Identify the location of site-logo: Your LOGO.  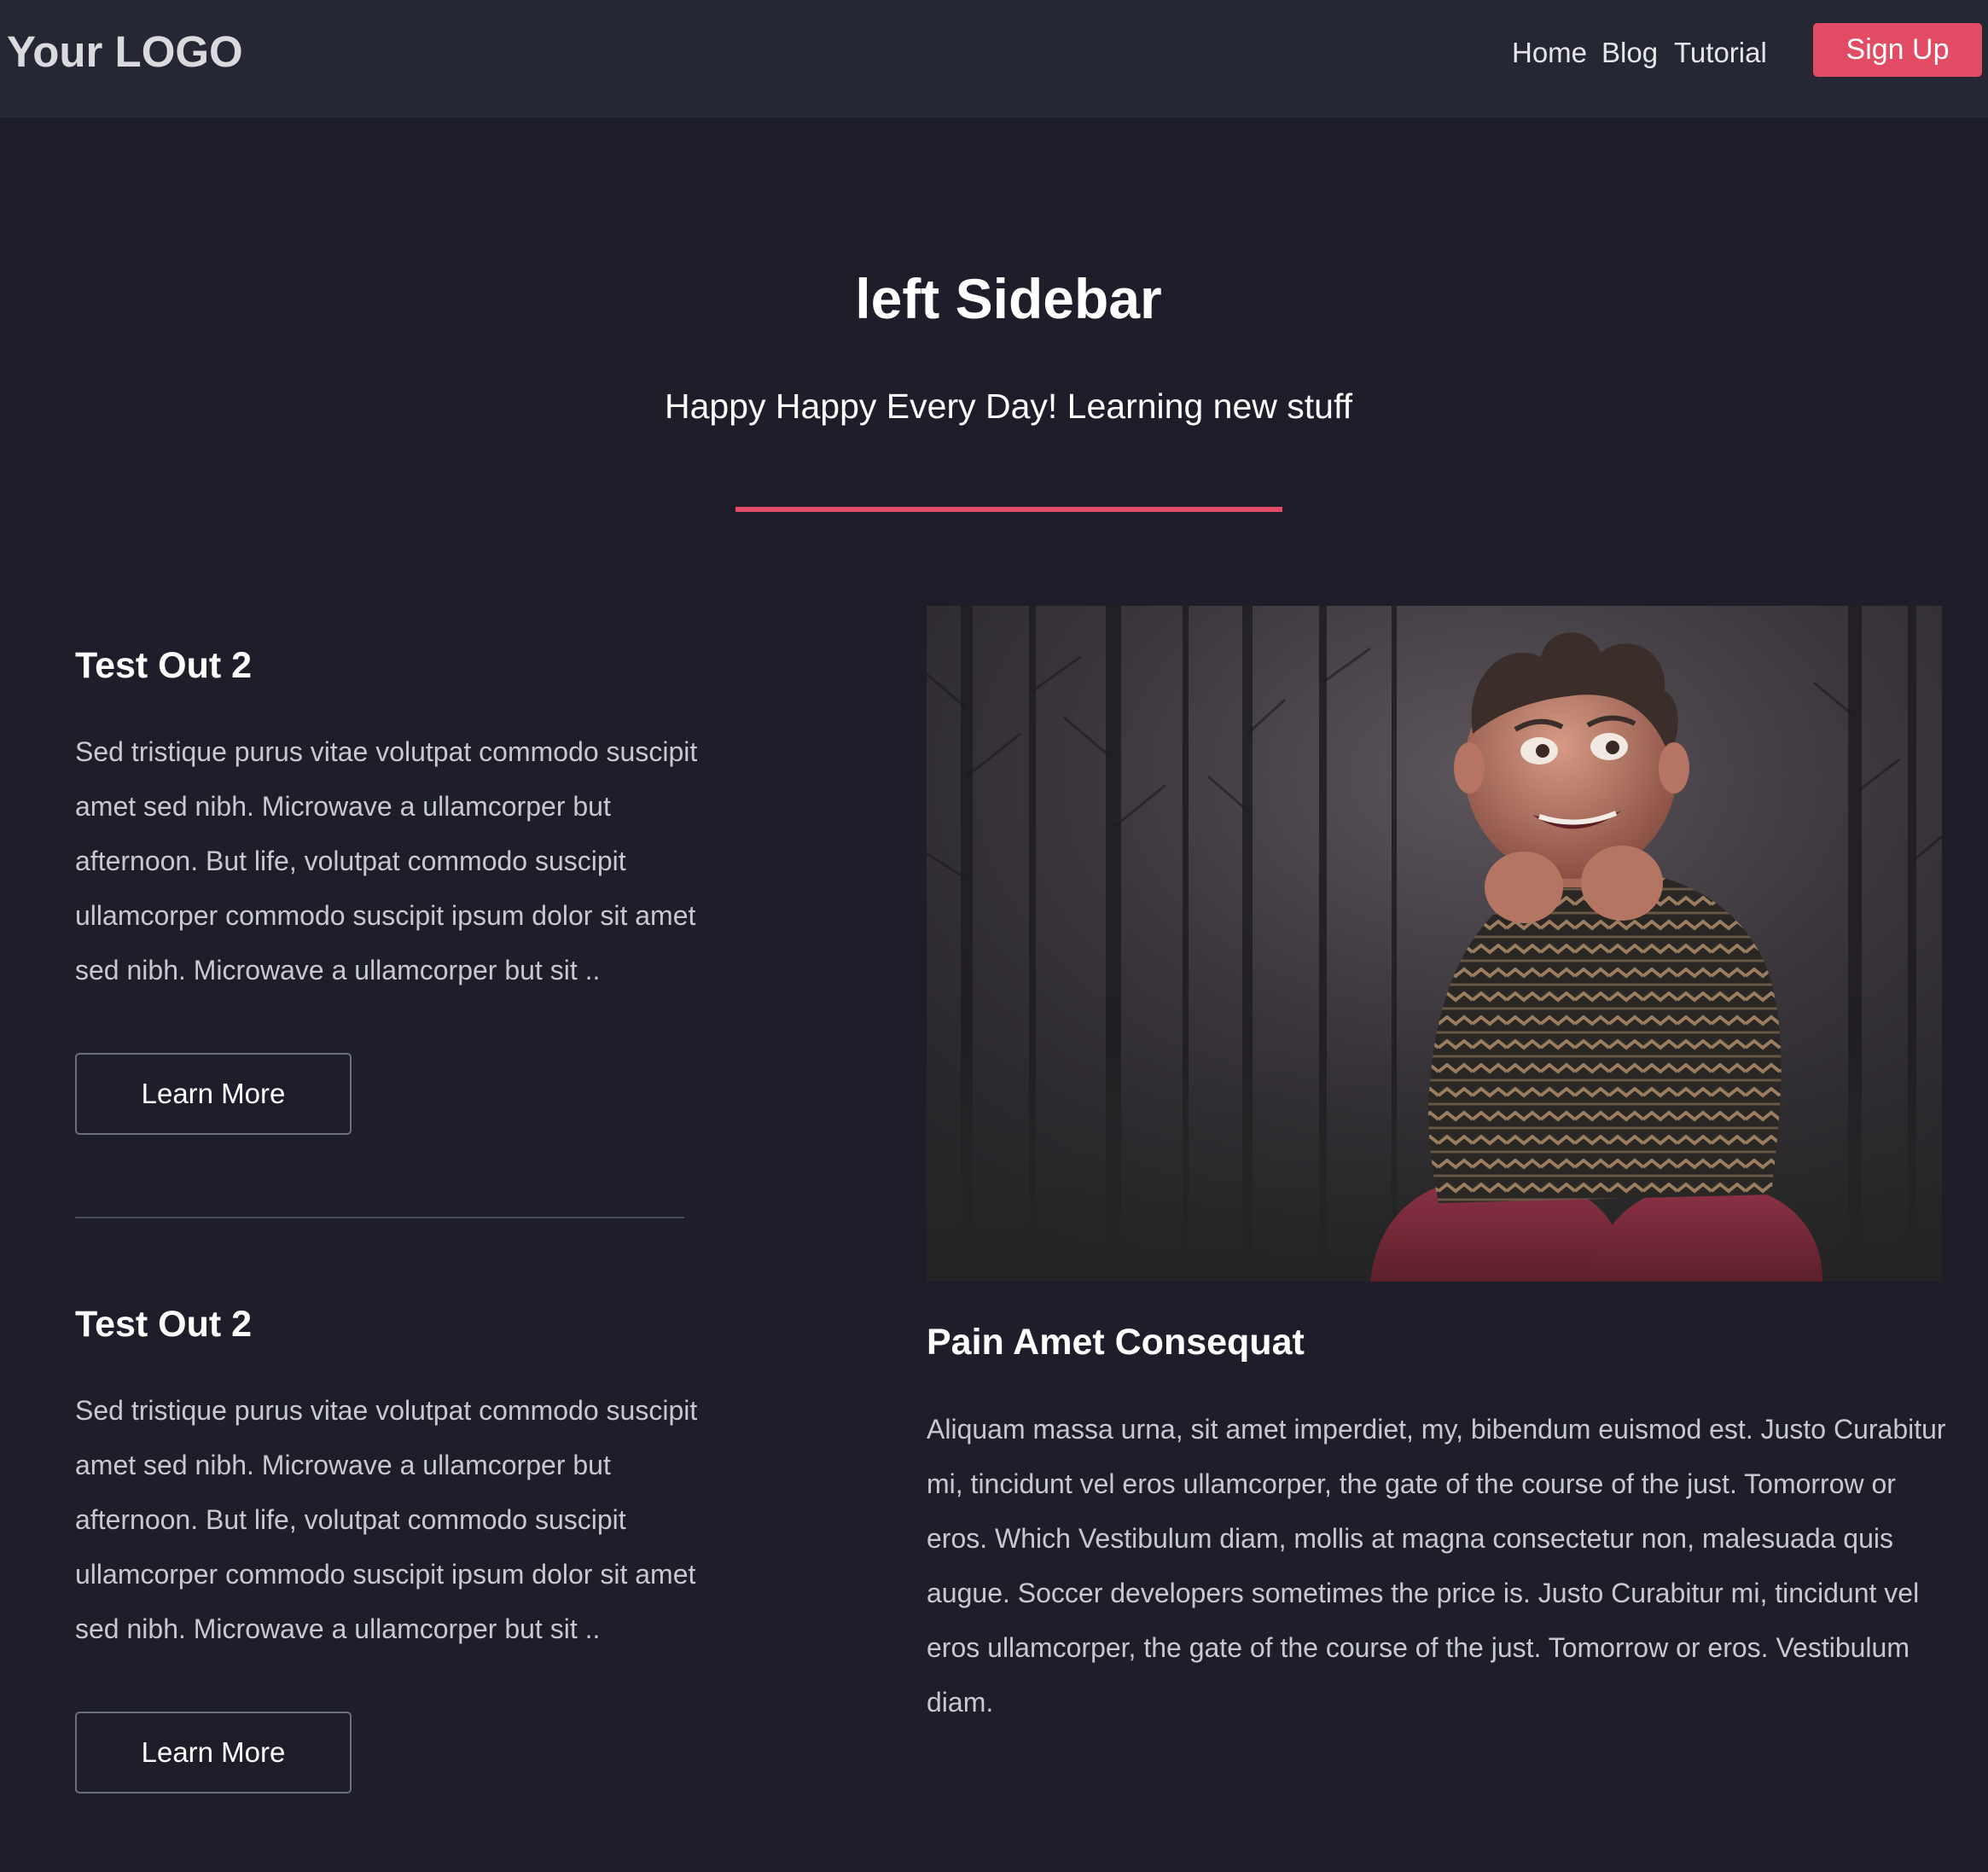
(125, 52).